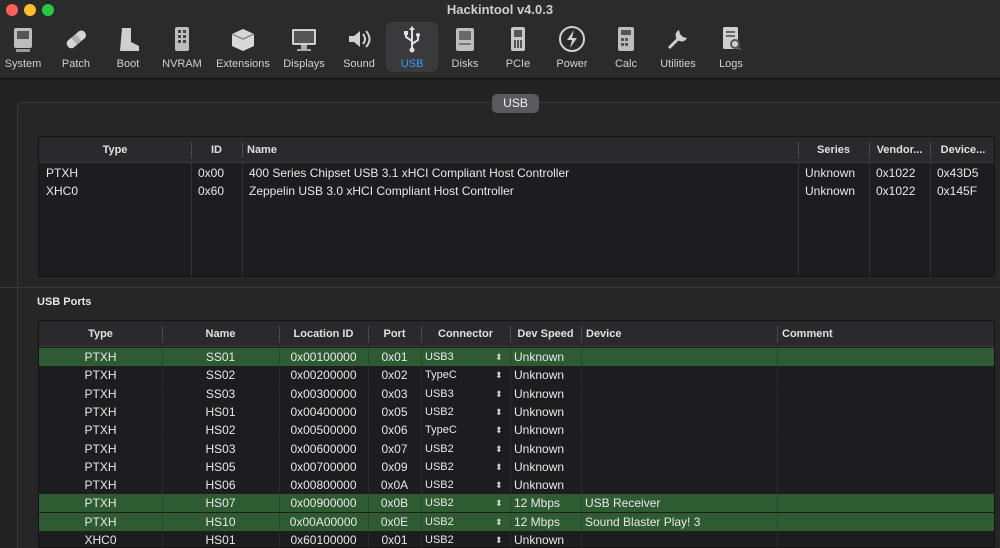  I want to click on cell-name: SS03, so click(220, 393).